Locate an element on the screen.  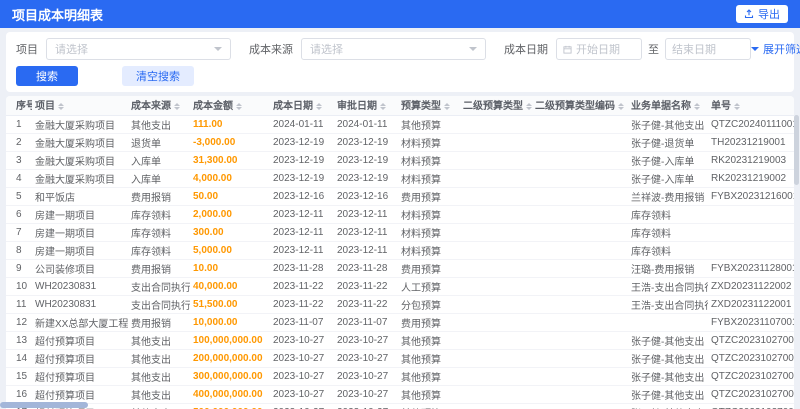
table-cell: 2023-12-16 is located at coordinates (366, 196).